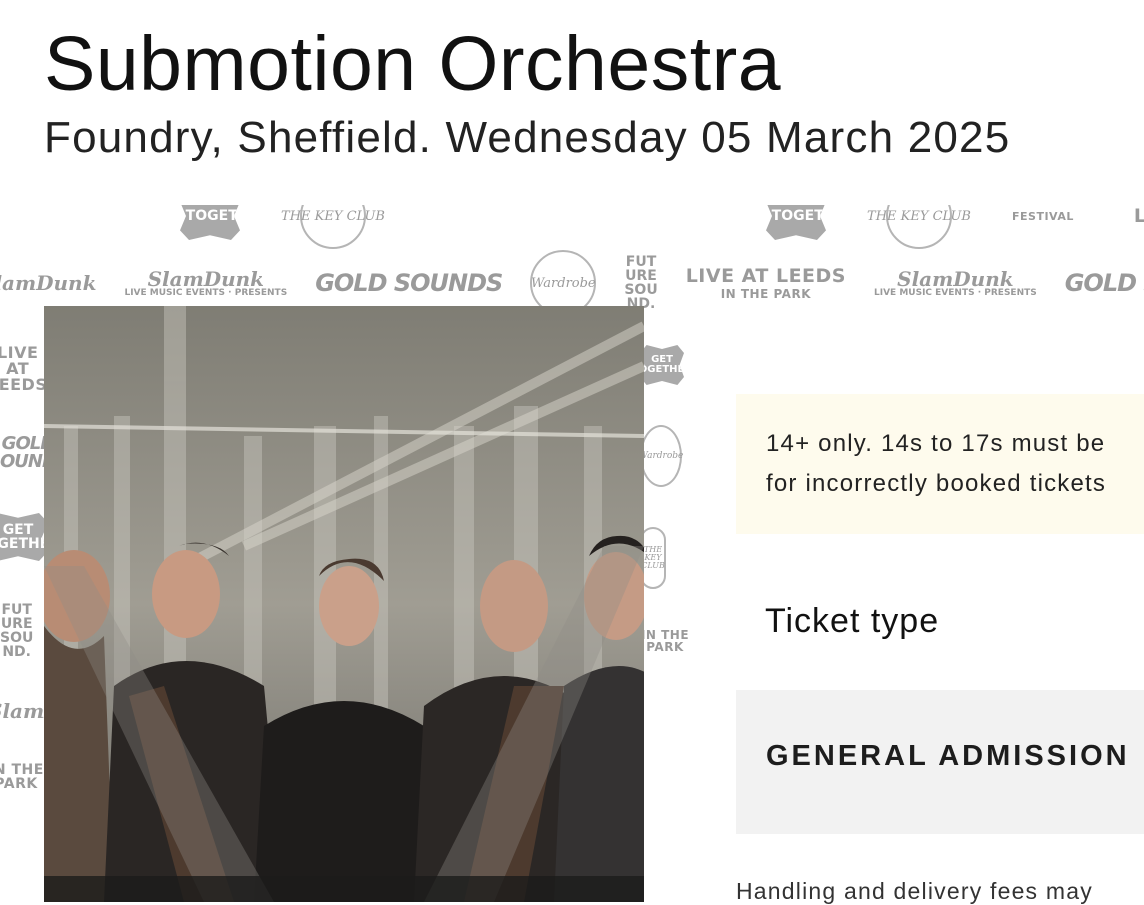 Image resolution: width=1144 pixels, height=905 pixels. I want to click on wardrobe-logo: Wardrobe, so click(661, 456).